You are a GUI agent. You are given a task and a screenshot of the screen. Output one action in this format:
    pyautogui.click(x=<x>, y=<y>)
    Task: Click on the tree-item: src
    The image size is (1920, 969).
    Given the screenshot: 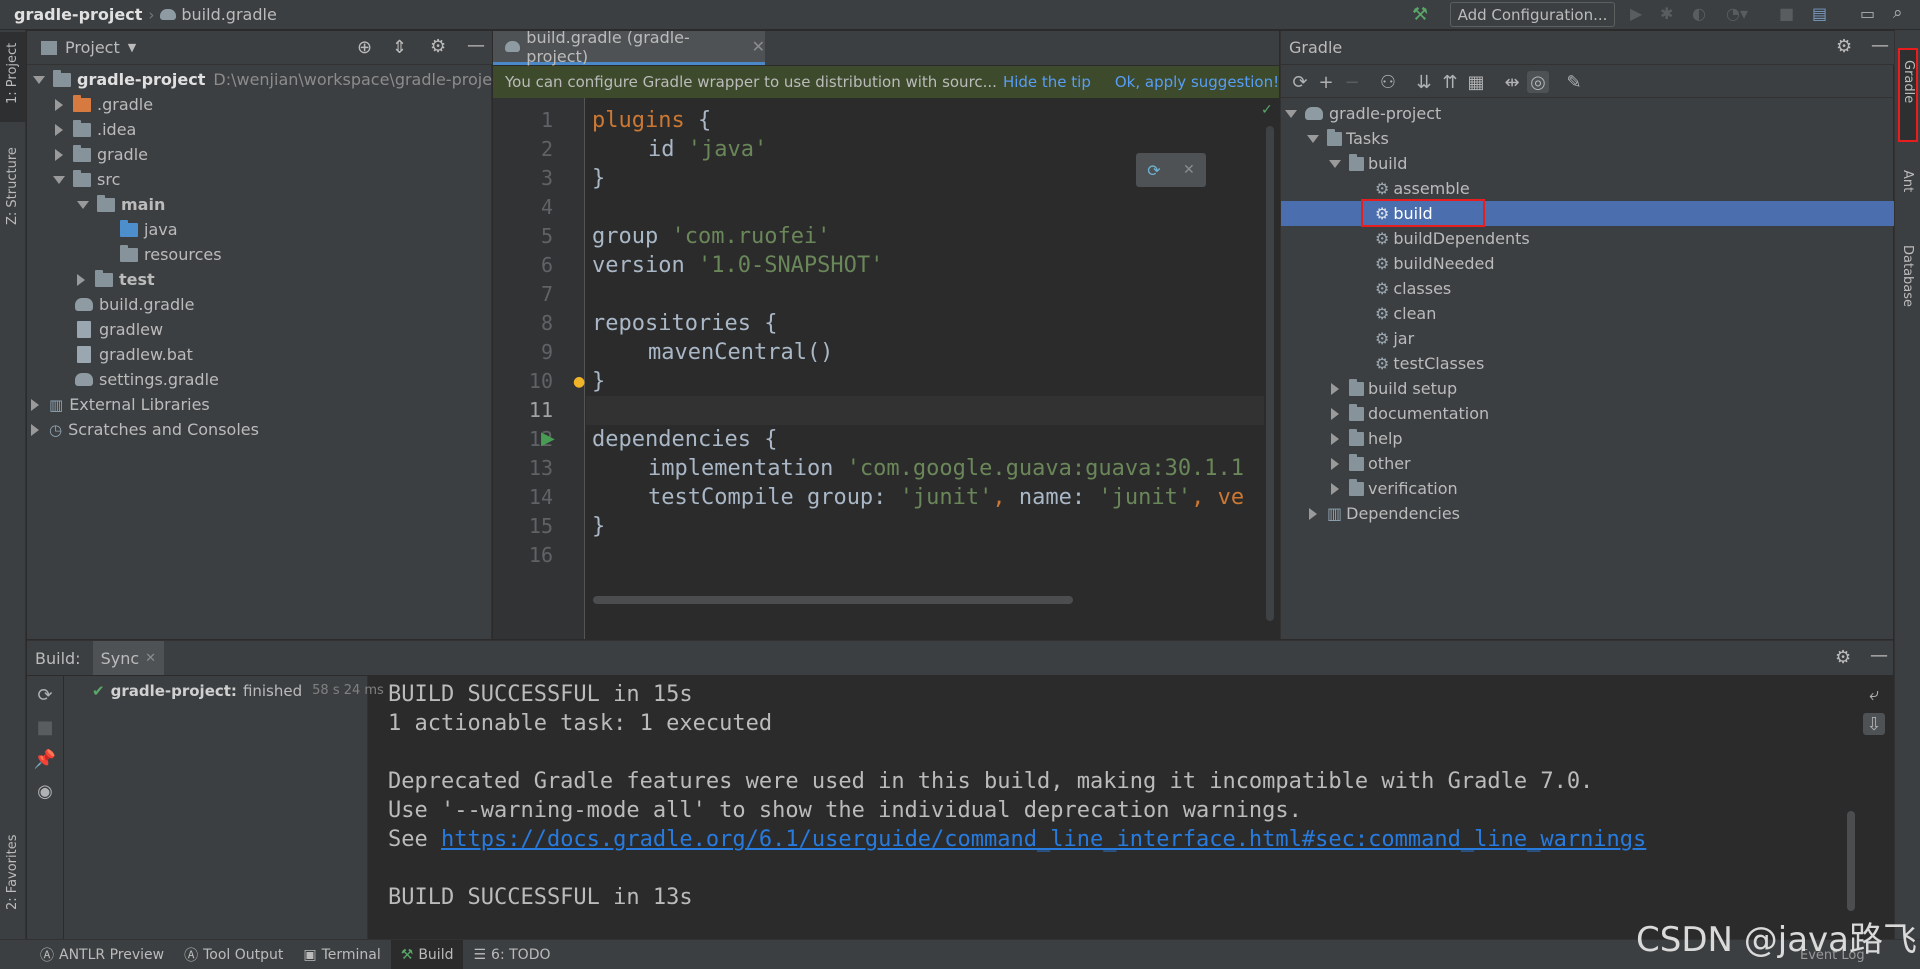 What is the action you would take?
    pyautogui.click(x=86, y=179)
    